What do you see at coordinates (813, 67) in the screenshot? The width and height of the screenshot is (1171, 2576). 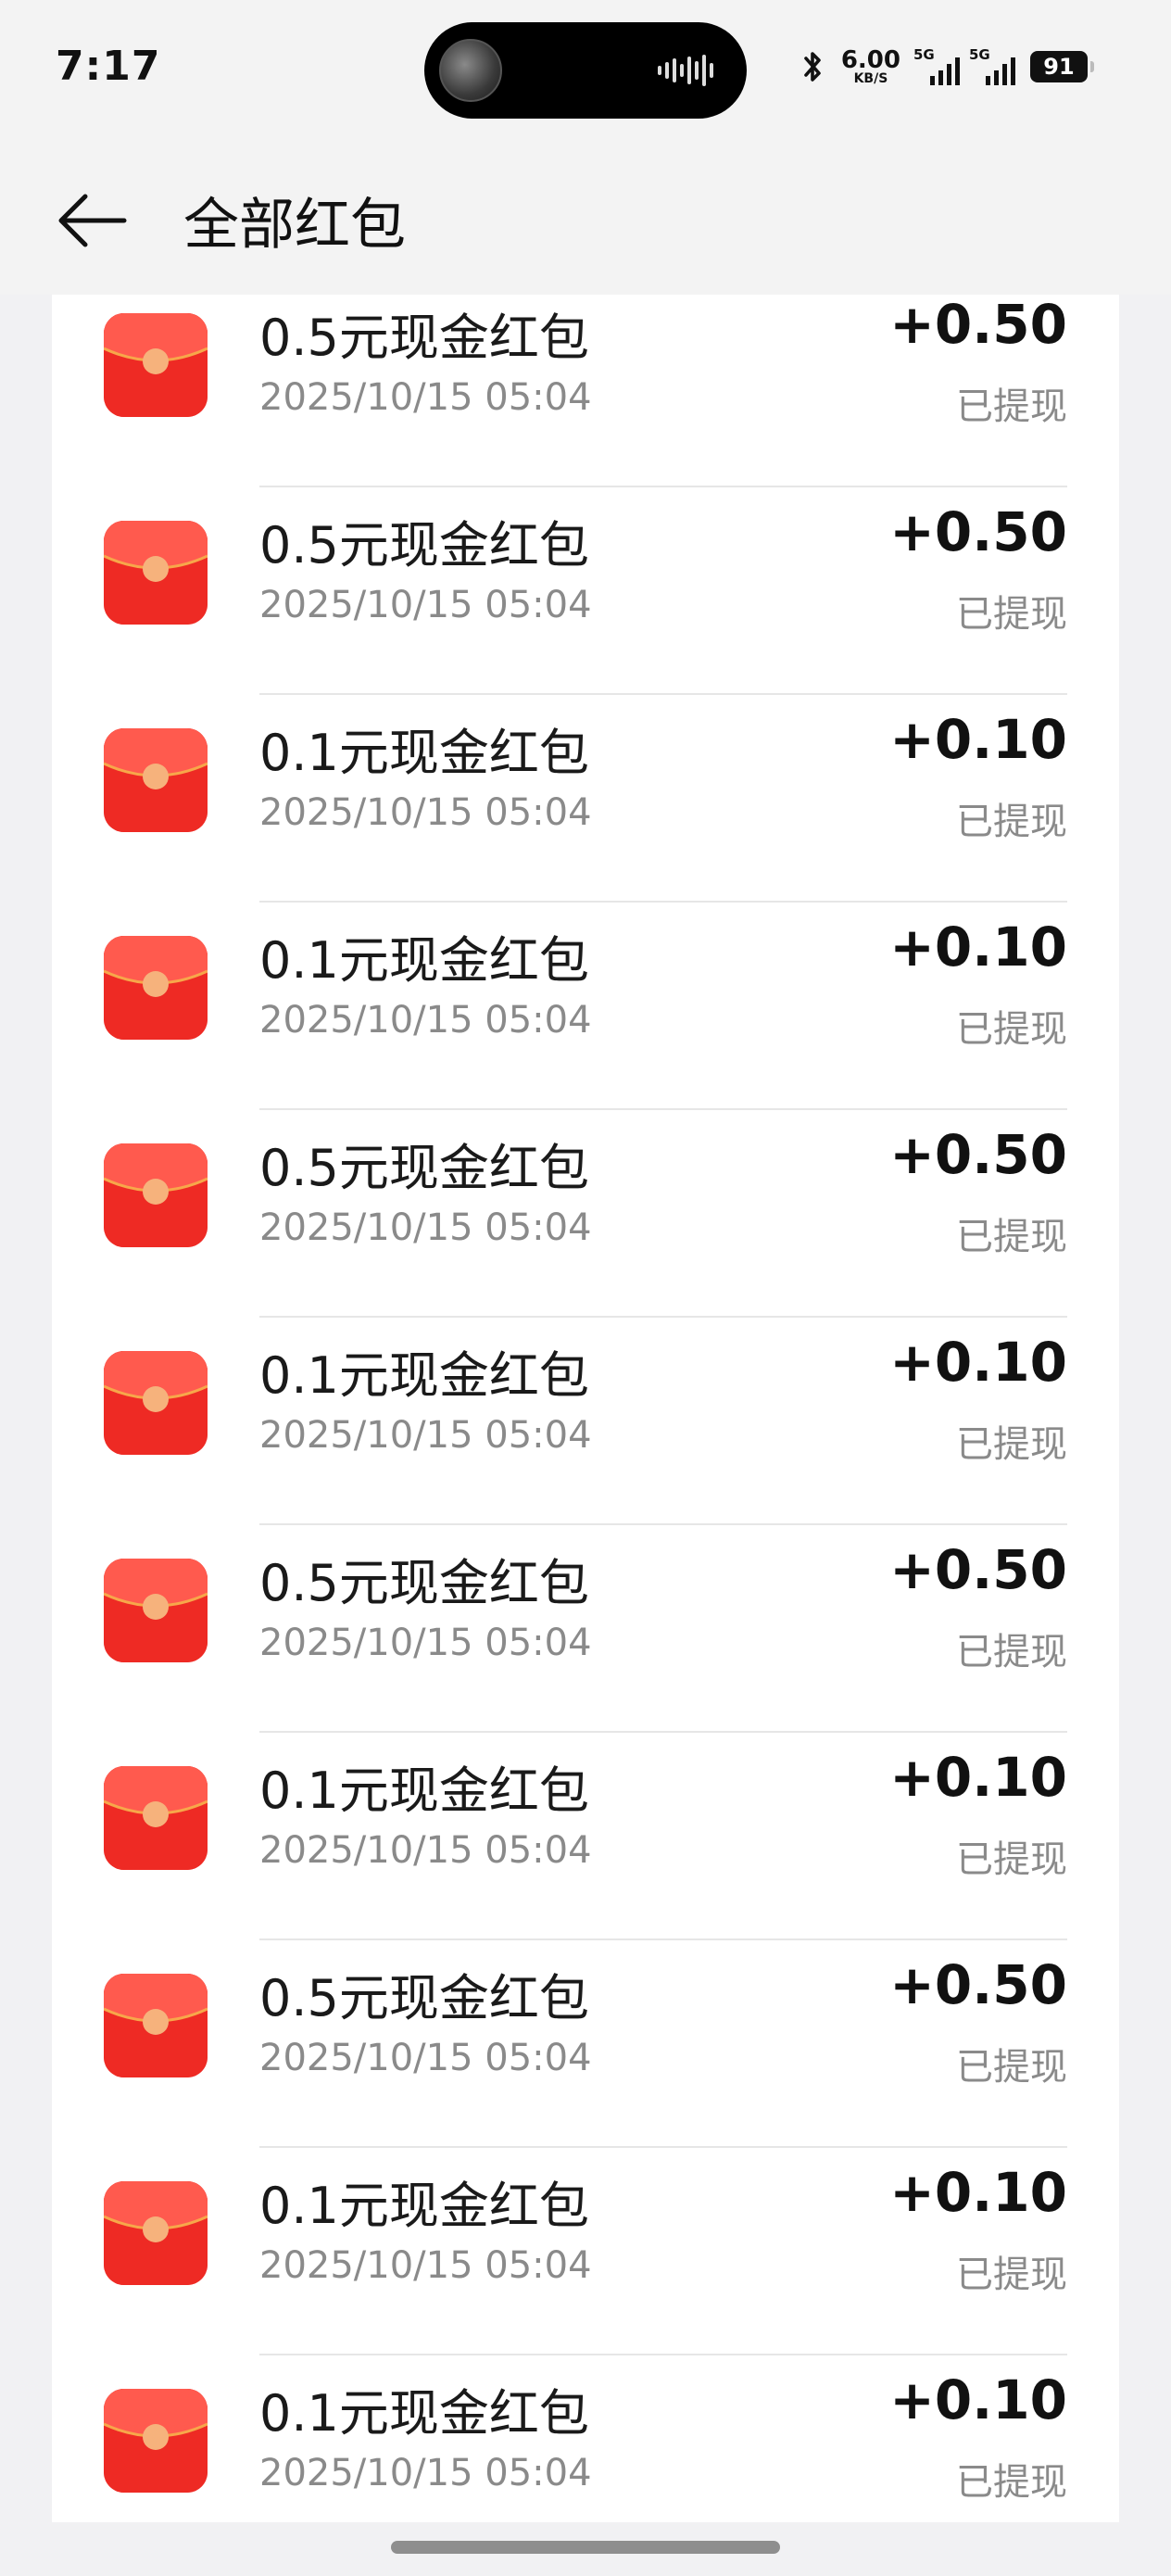 I see `bluetooth-icon` at bounding box center [813, 67].